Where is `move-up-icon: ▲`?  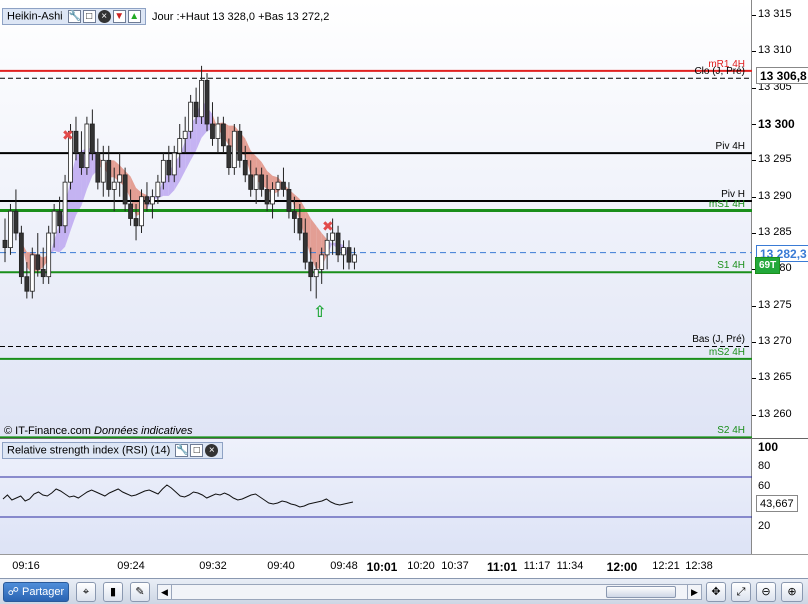
move-up-icon: ▲ is located at coordinates (134, 16).